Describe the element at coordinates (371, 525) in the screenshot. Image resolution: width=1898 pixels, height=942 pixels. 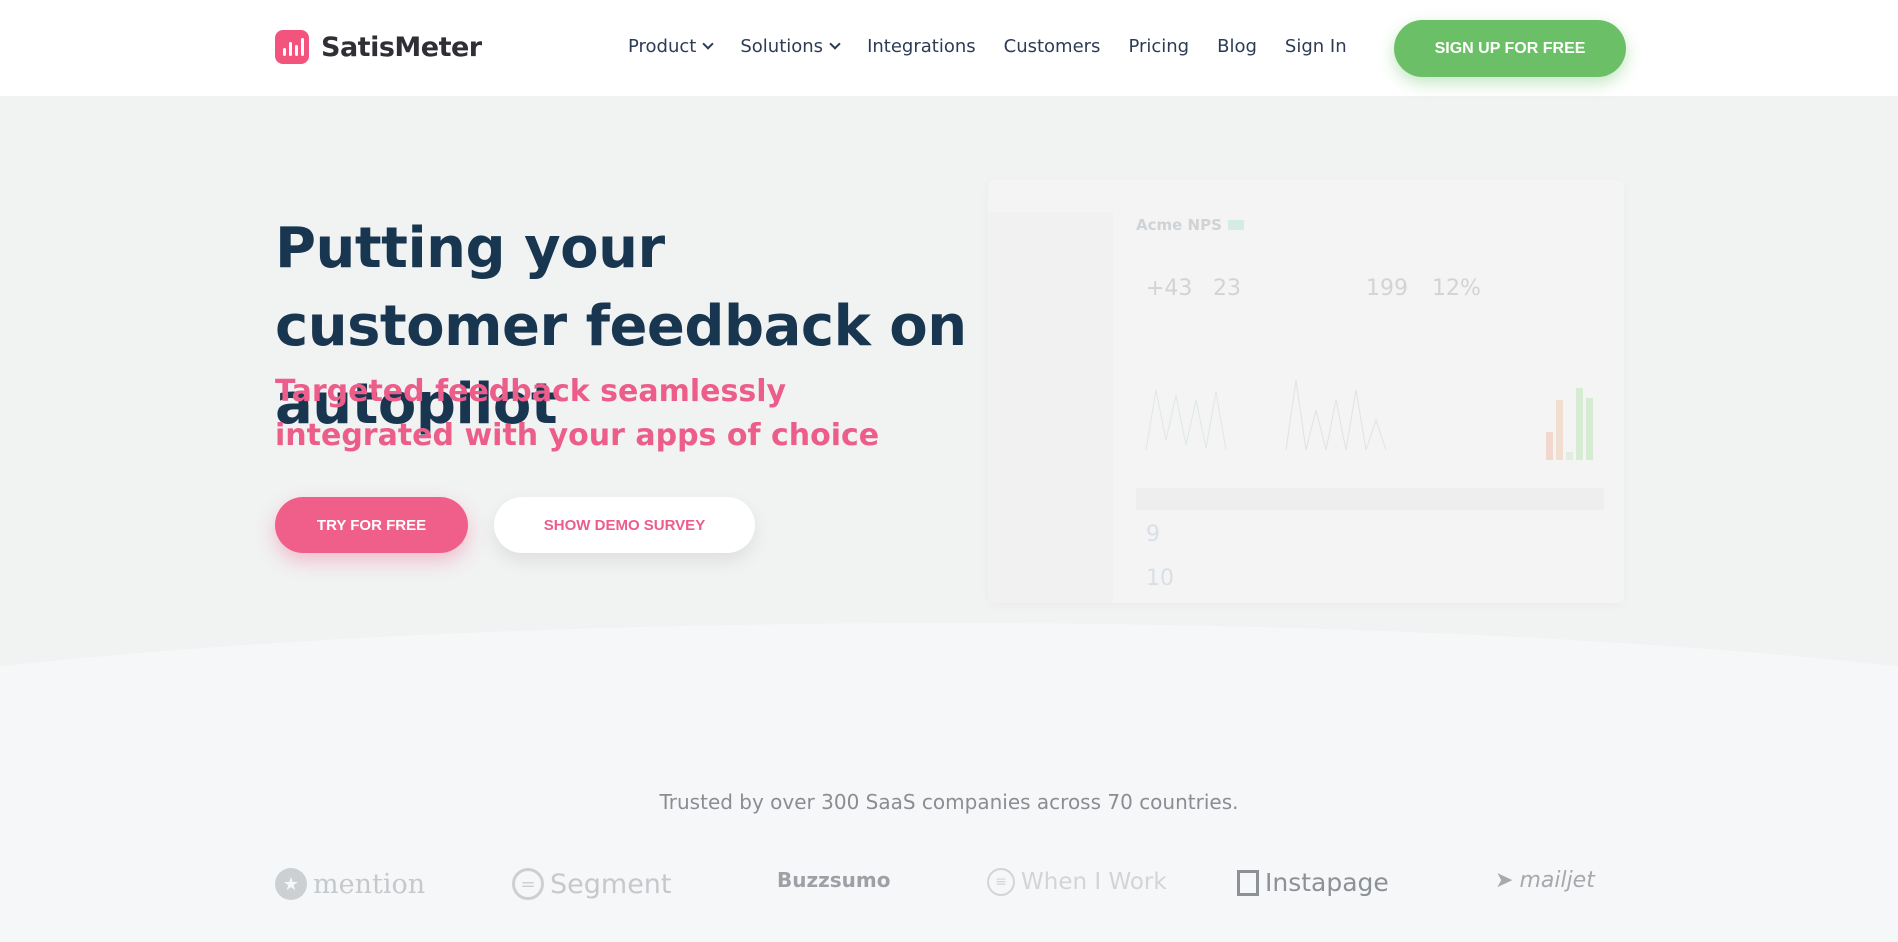
I see `try-for-free-button: TRY FOR FREE` at that location.